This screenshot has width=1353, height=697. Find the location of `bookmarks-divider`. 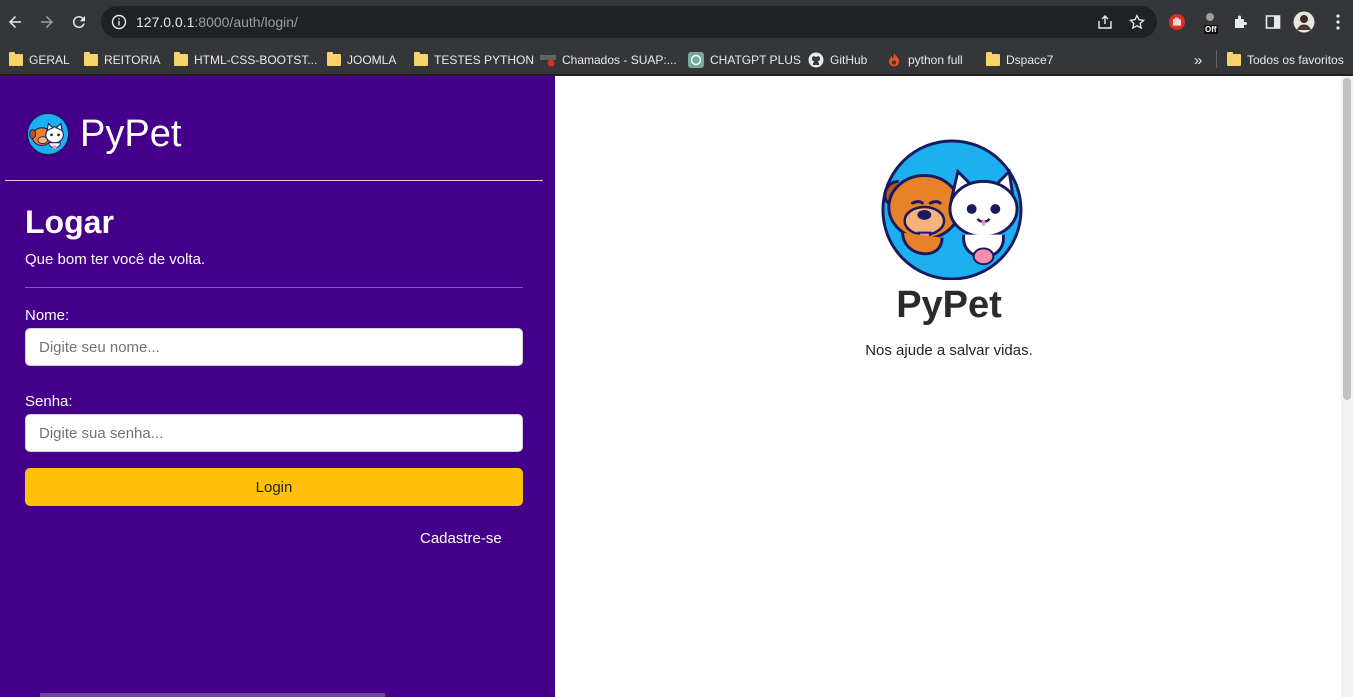

bookmarks-divider is located at coordinates (1216, 59).